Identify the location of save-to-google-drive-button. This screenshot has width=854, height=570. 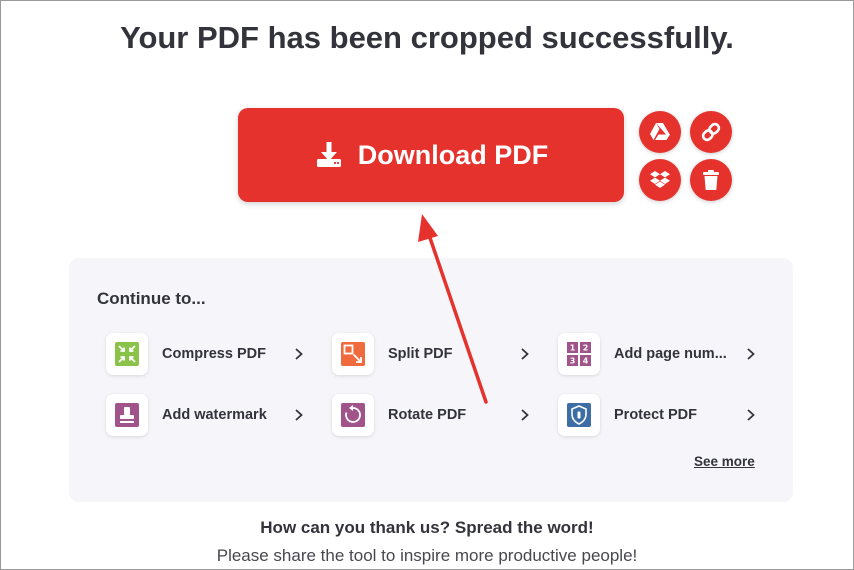
(660, 132).